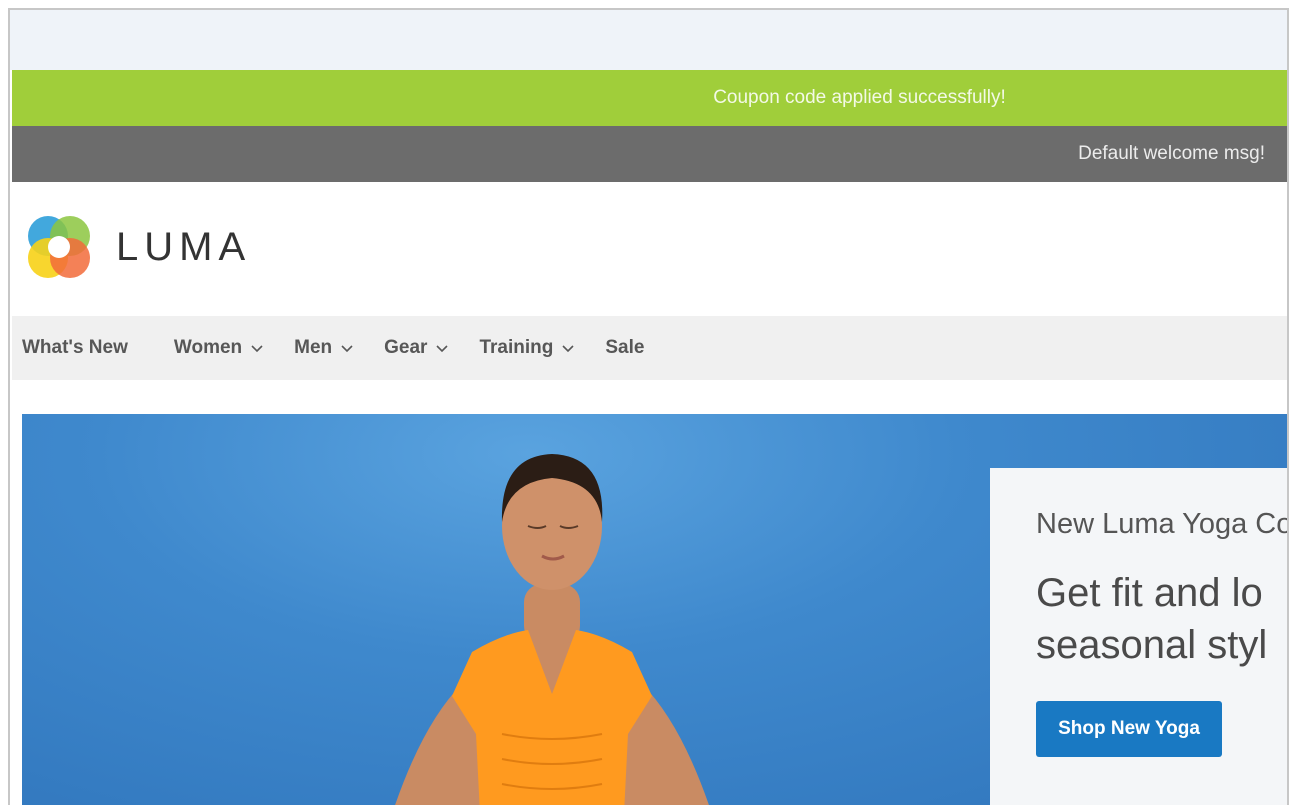  I want to click on shop-new-yoga-button: Shop New Yoga, so click(1129, 729).